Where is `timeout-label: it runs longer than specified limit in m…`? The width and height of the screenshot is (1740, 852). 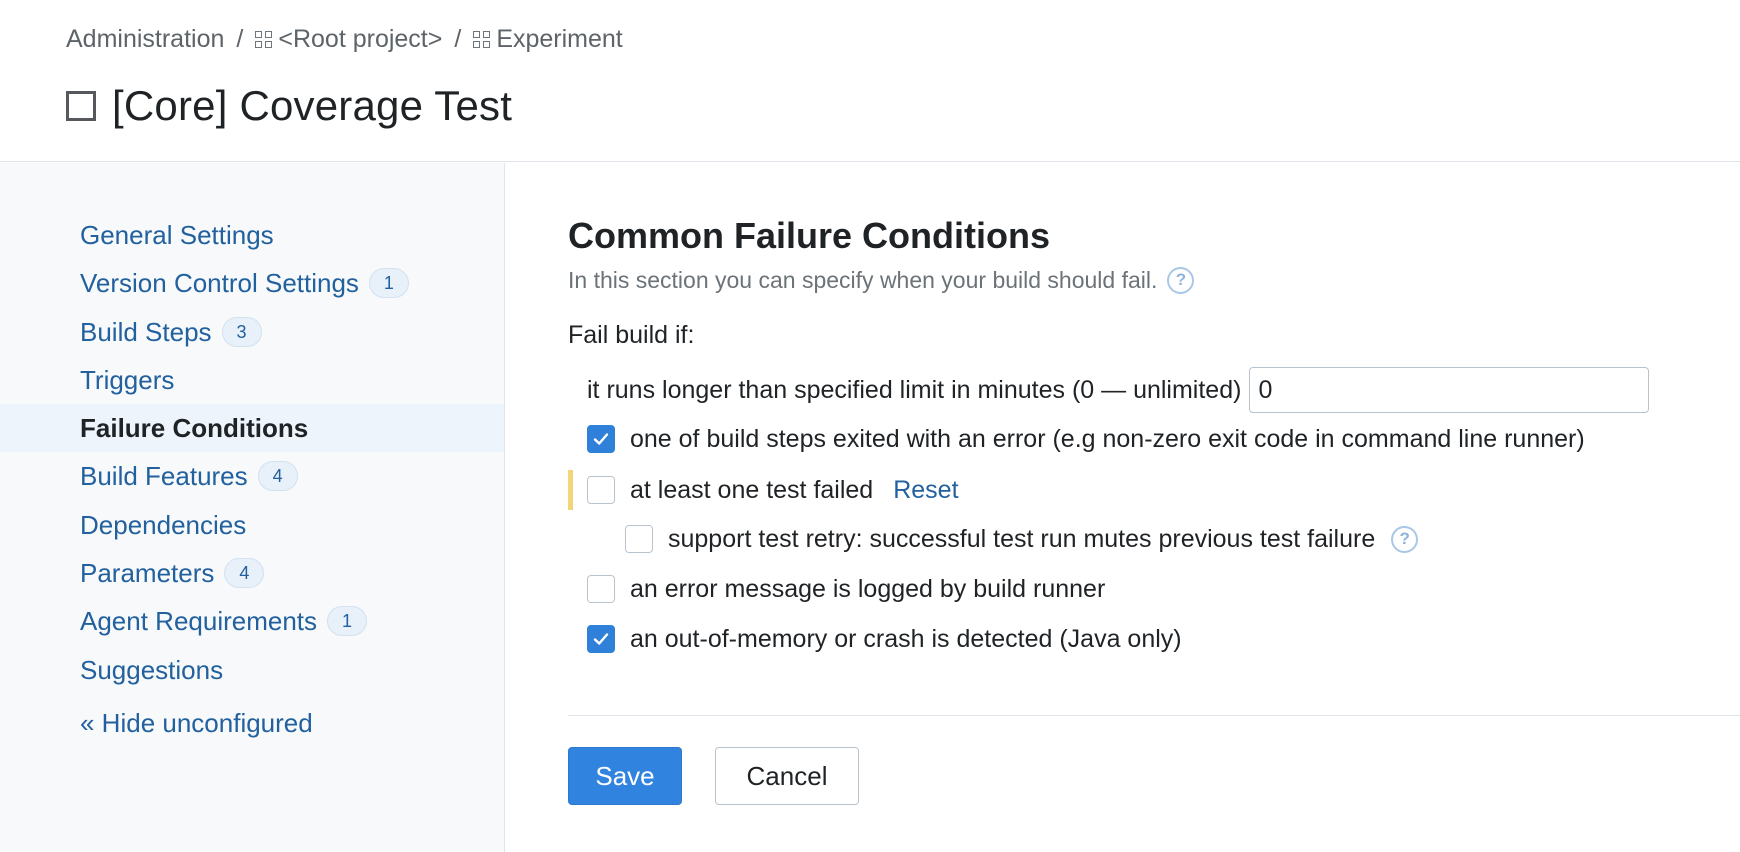
timeout-label: it runs longer than specified limit in m… is located at coordinates (914, 389).